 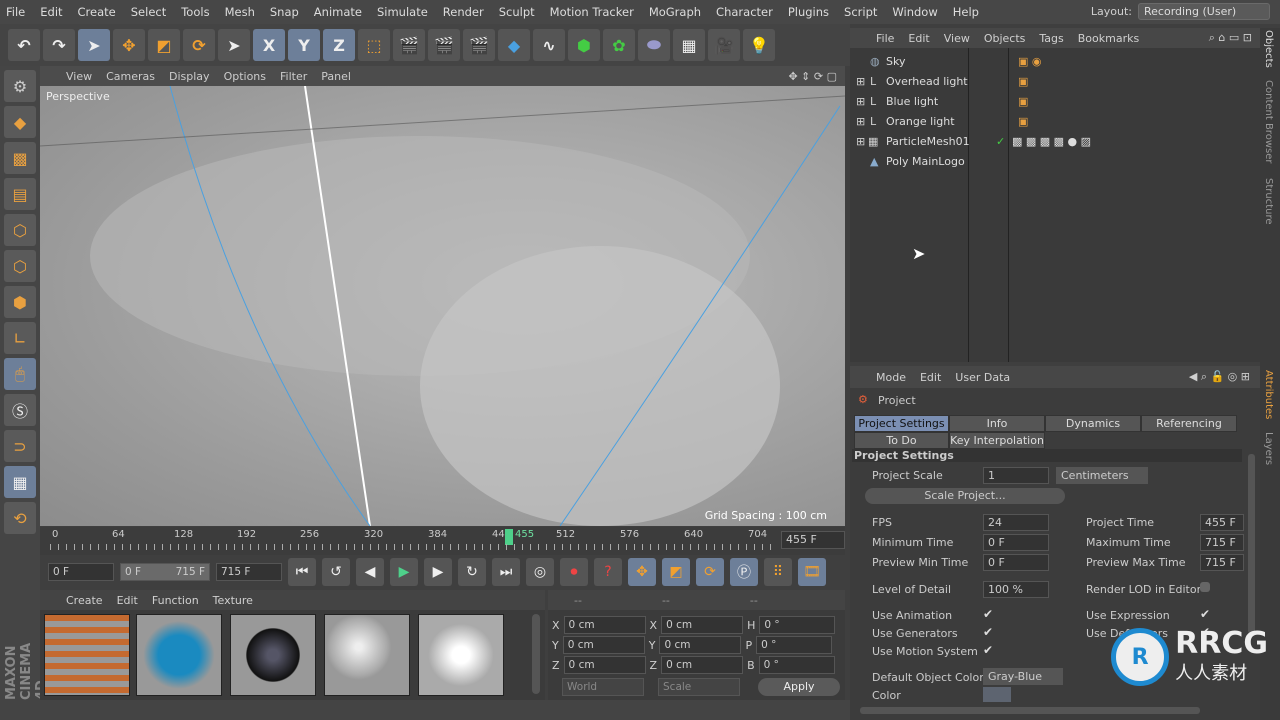 What do you see at coordinates (20, 266) in the screenshot?
I see `edges-mode-icon: ⬡` at bounding box center [20, 266].